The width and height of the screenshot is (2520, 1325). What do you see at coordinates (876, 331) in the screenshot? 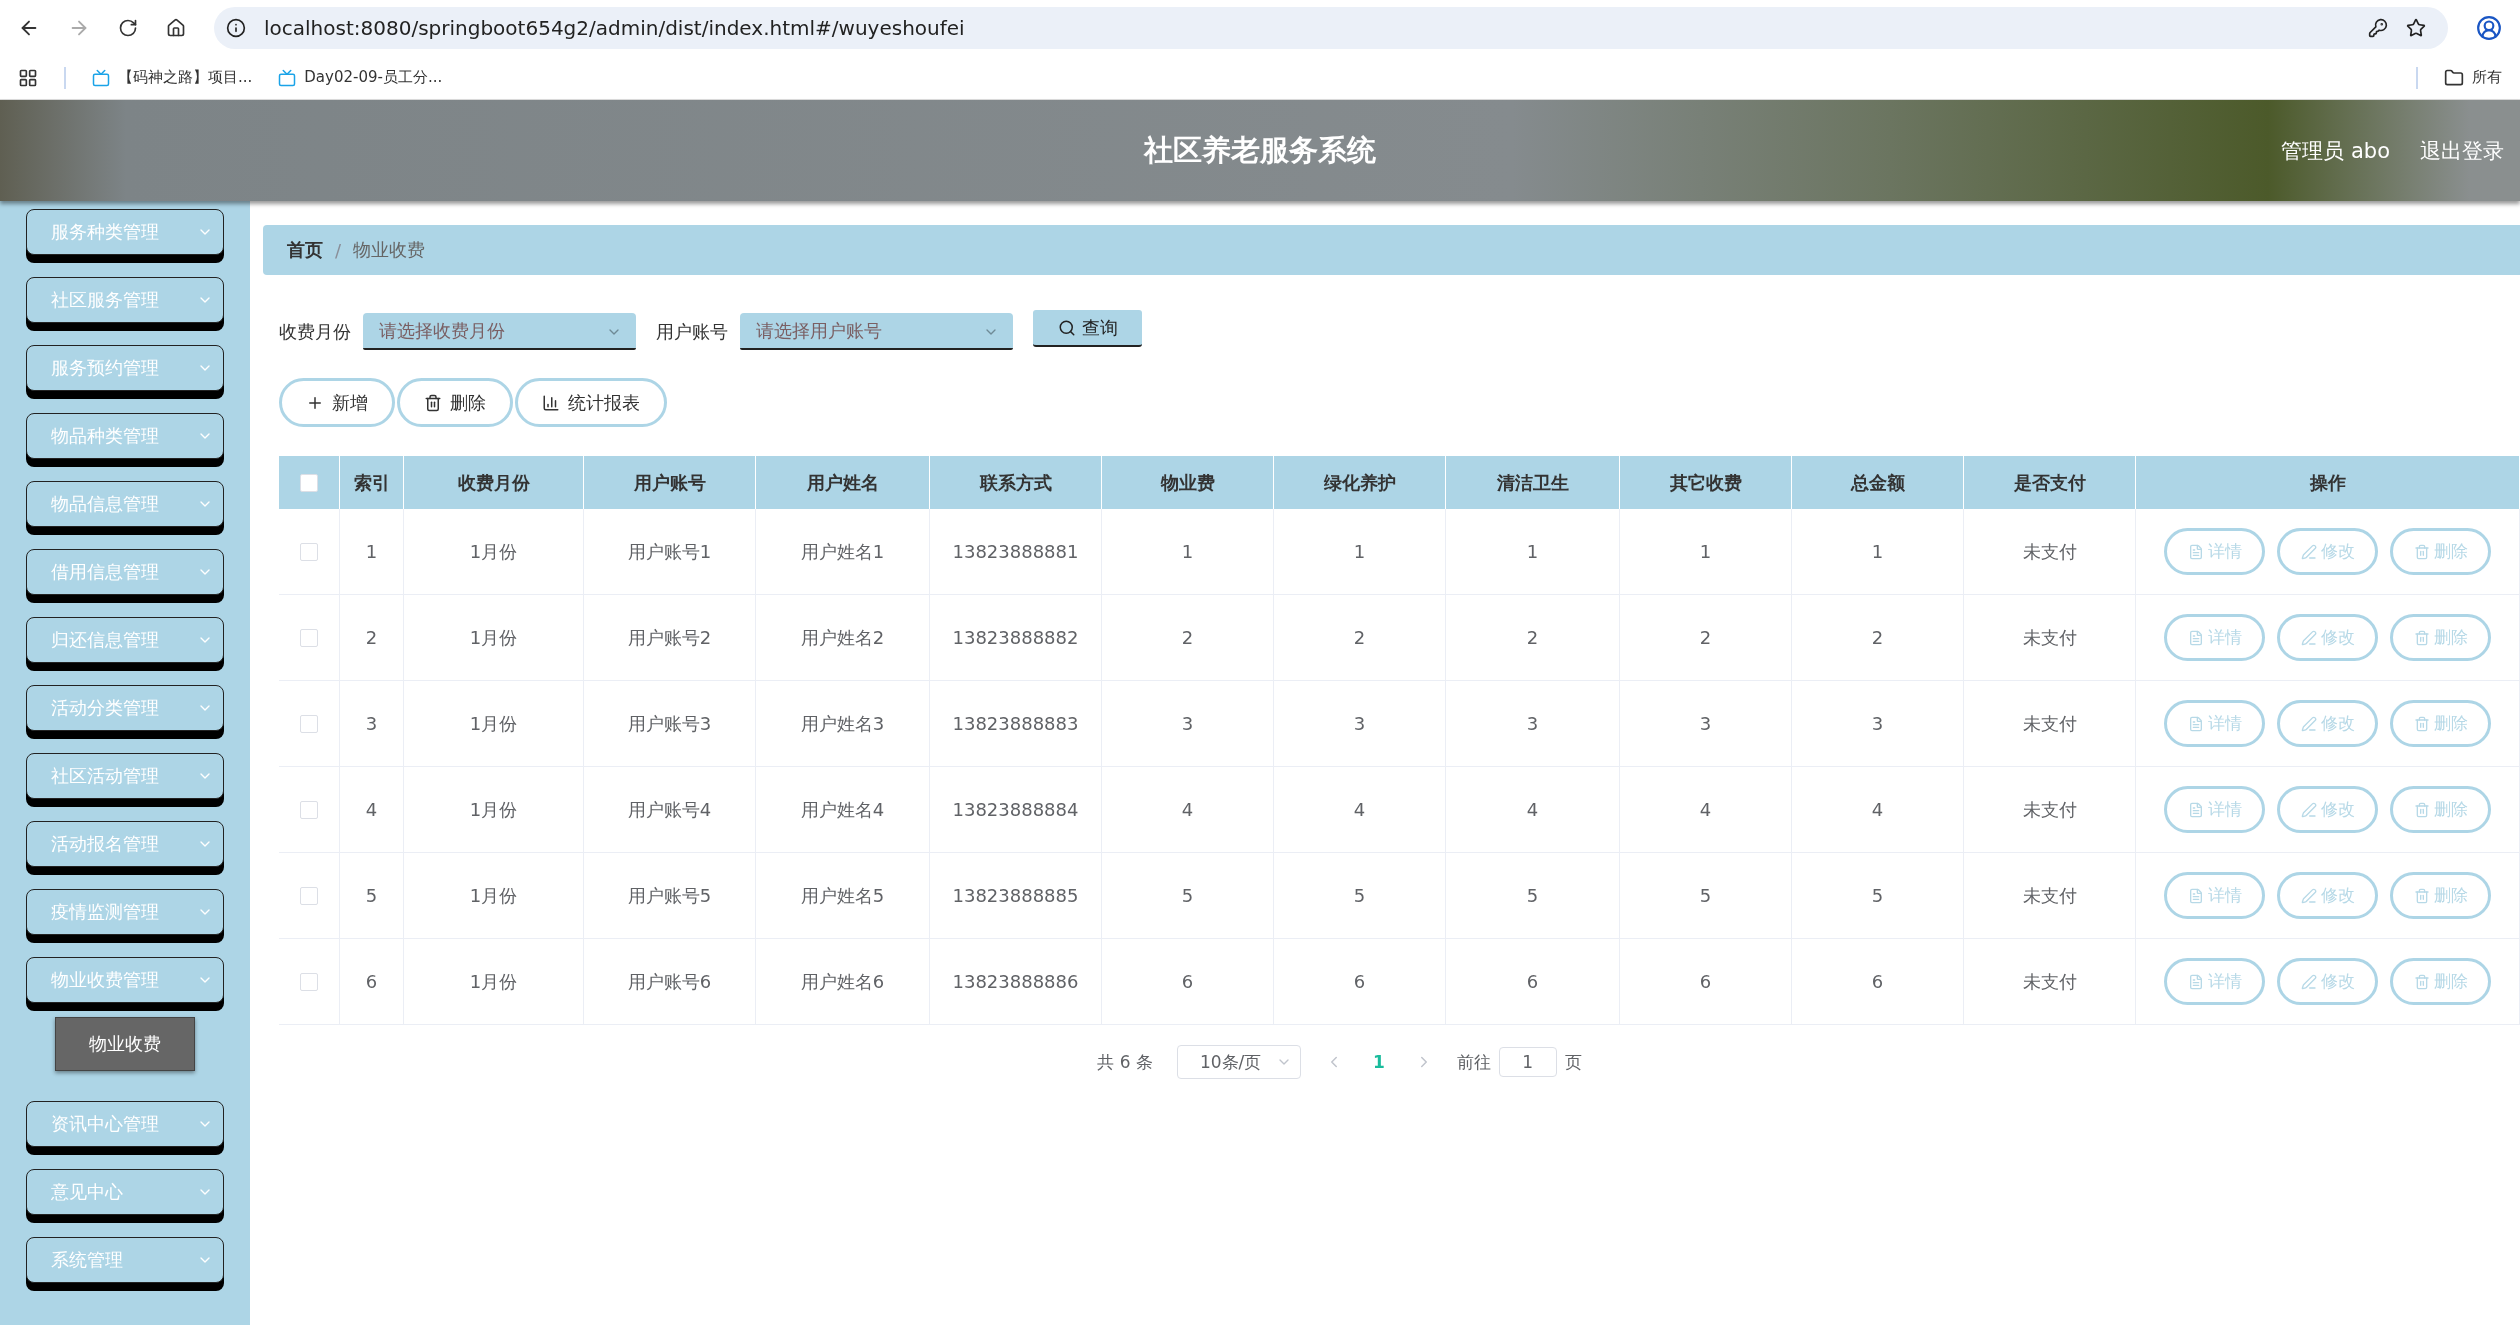
I see `select-field: 请选择用户账号` at bounding box center [876, 331].